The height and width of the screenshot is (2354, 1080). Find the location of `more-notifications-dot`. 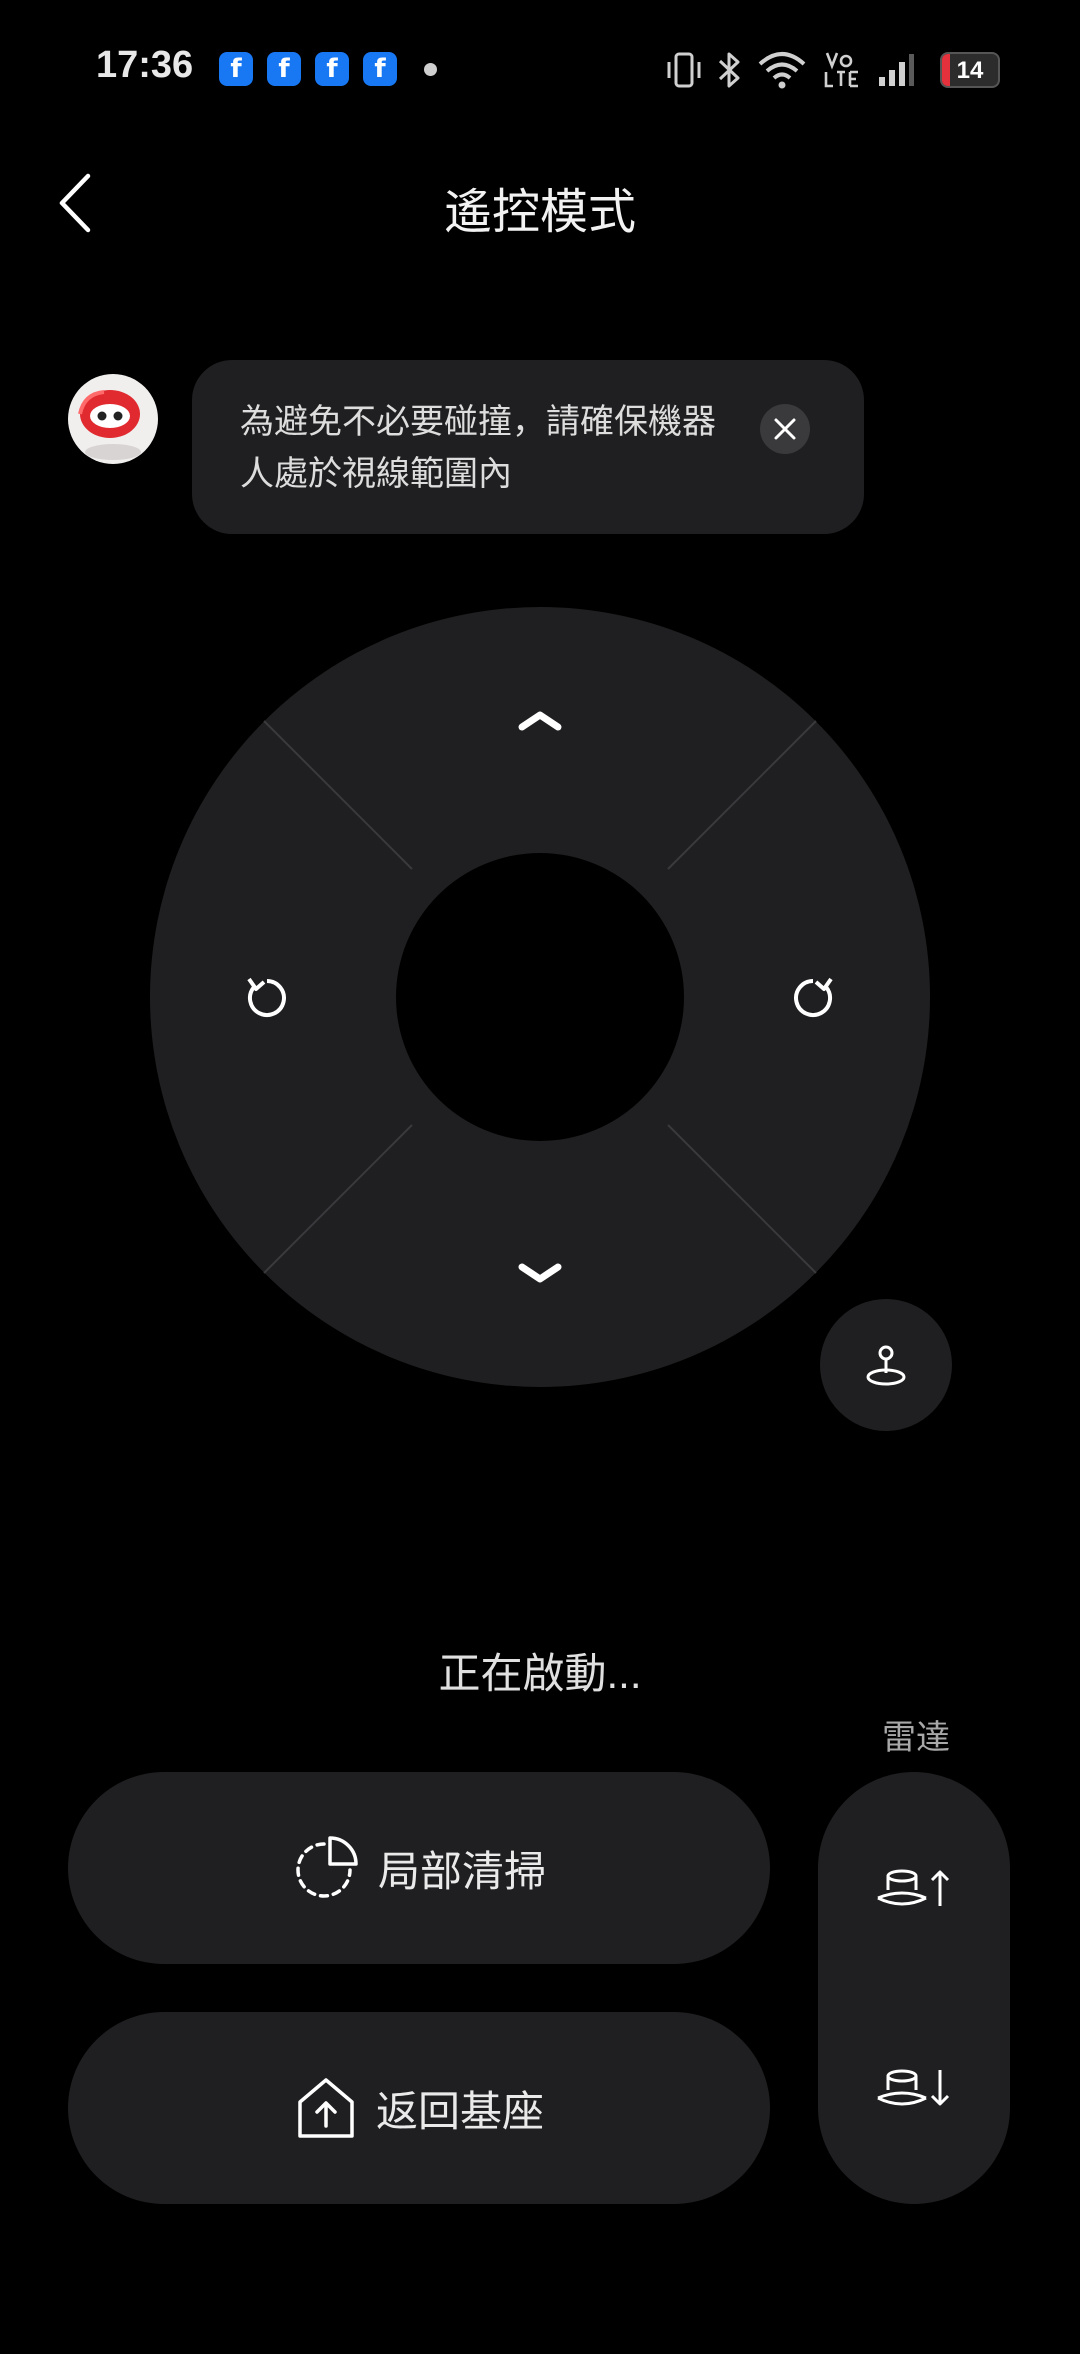

more-notifications-dot is located at coordinates (430, 69).